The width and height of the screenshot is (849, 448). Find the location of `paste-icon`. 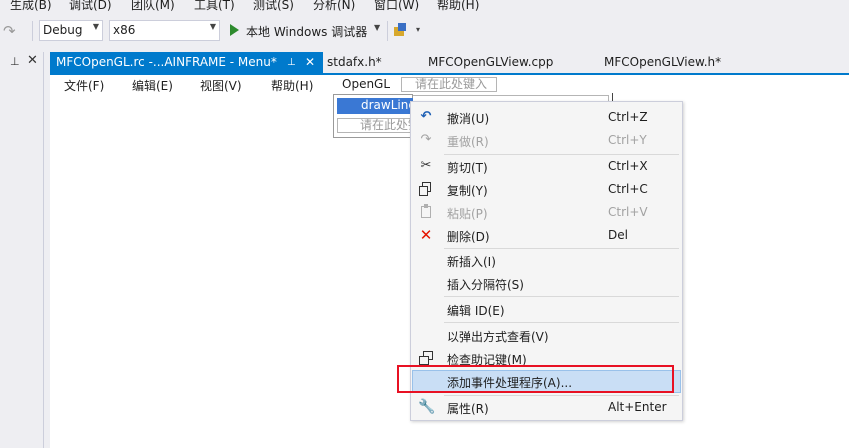

paste-icon is located at coordinates (426, 212).